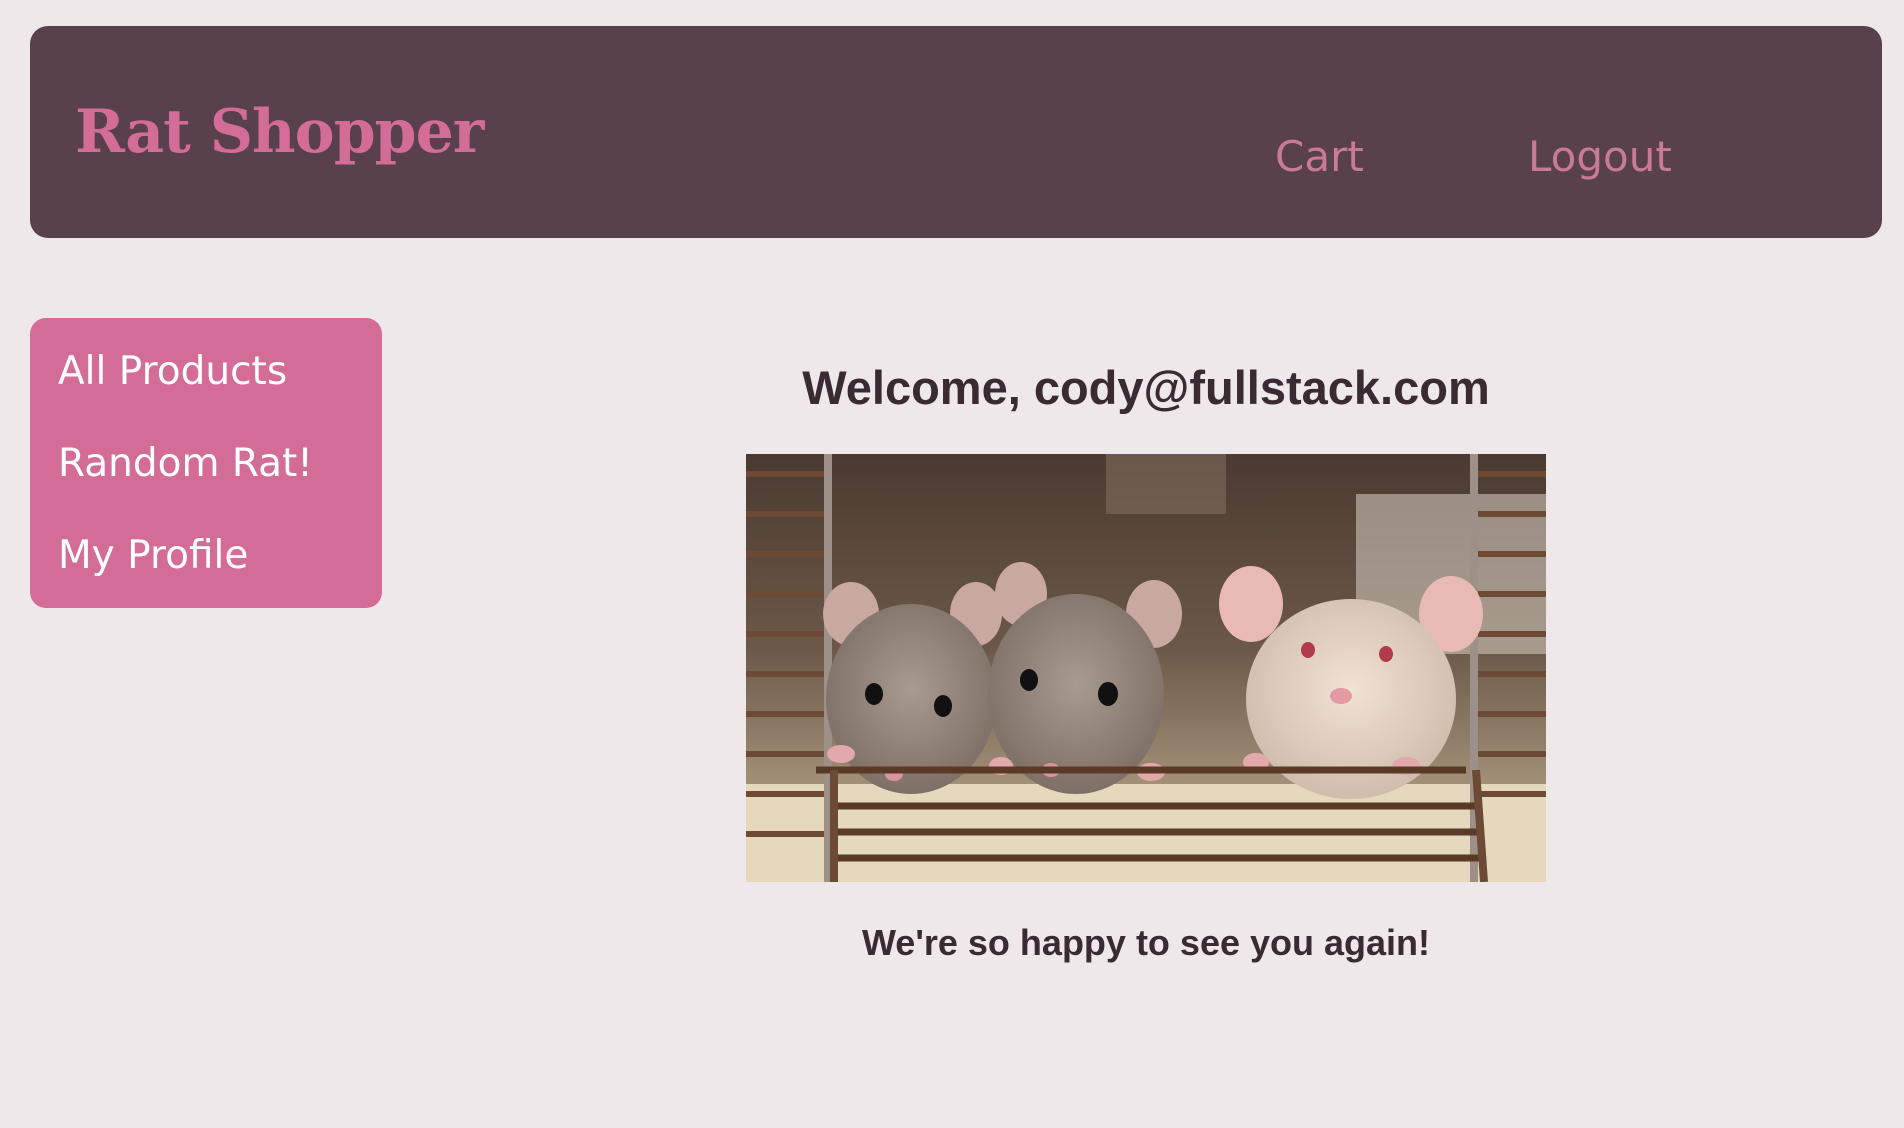 Image resolution: width=1904 pixels, height=1128 pixels. What do you see at coordinates (172, 372) in the screenshot?
I see `sidebar-item-all-products: All Products` at bounding box center [172, 372].